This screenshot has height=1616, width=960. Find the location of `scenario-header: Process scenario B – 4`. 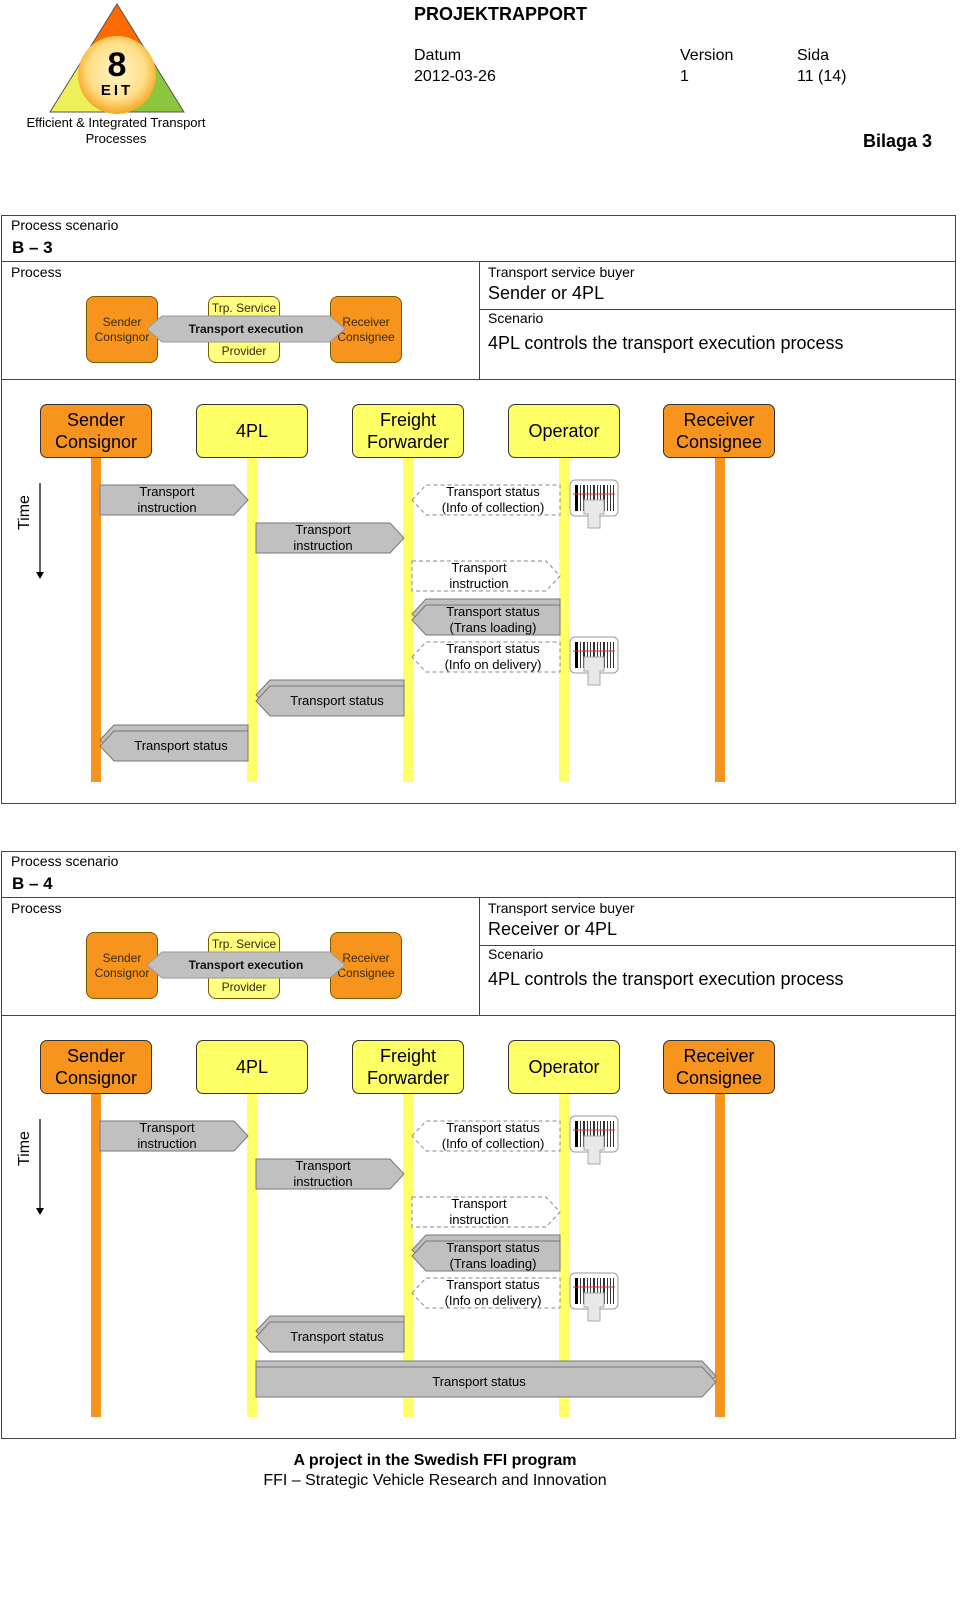

scenario-header: Process scenario B – 4 is located at coordinates (478, 875).